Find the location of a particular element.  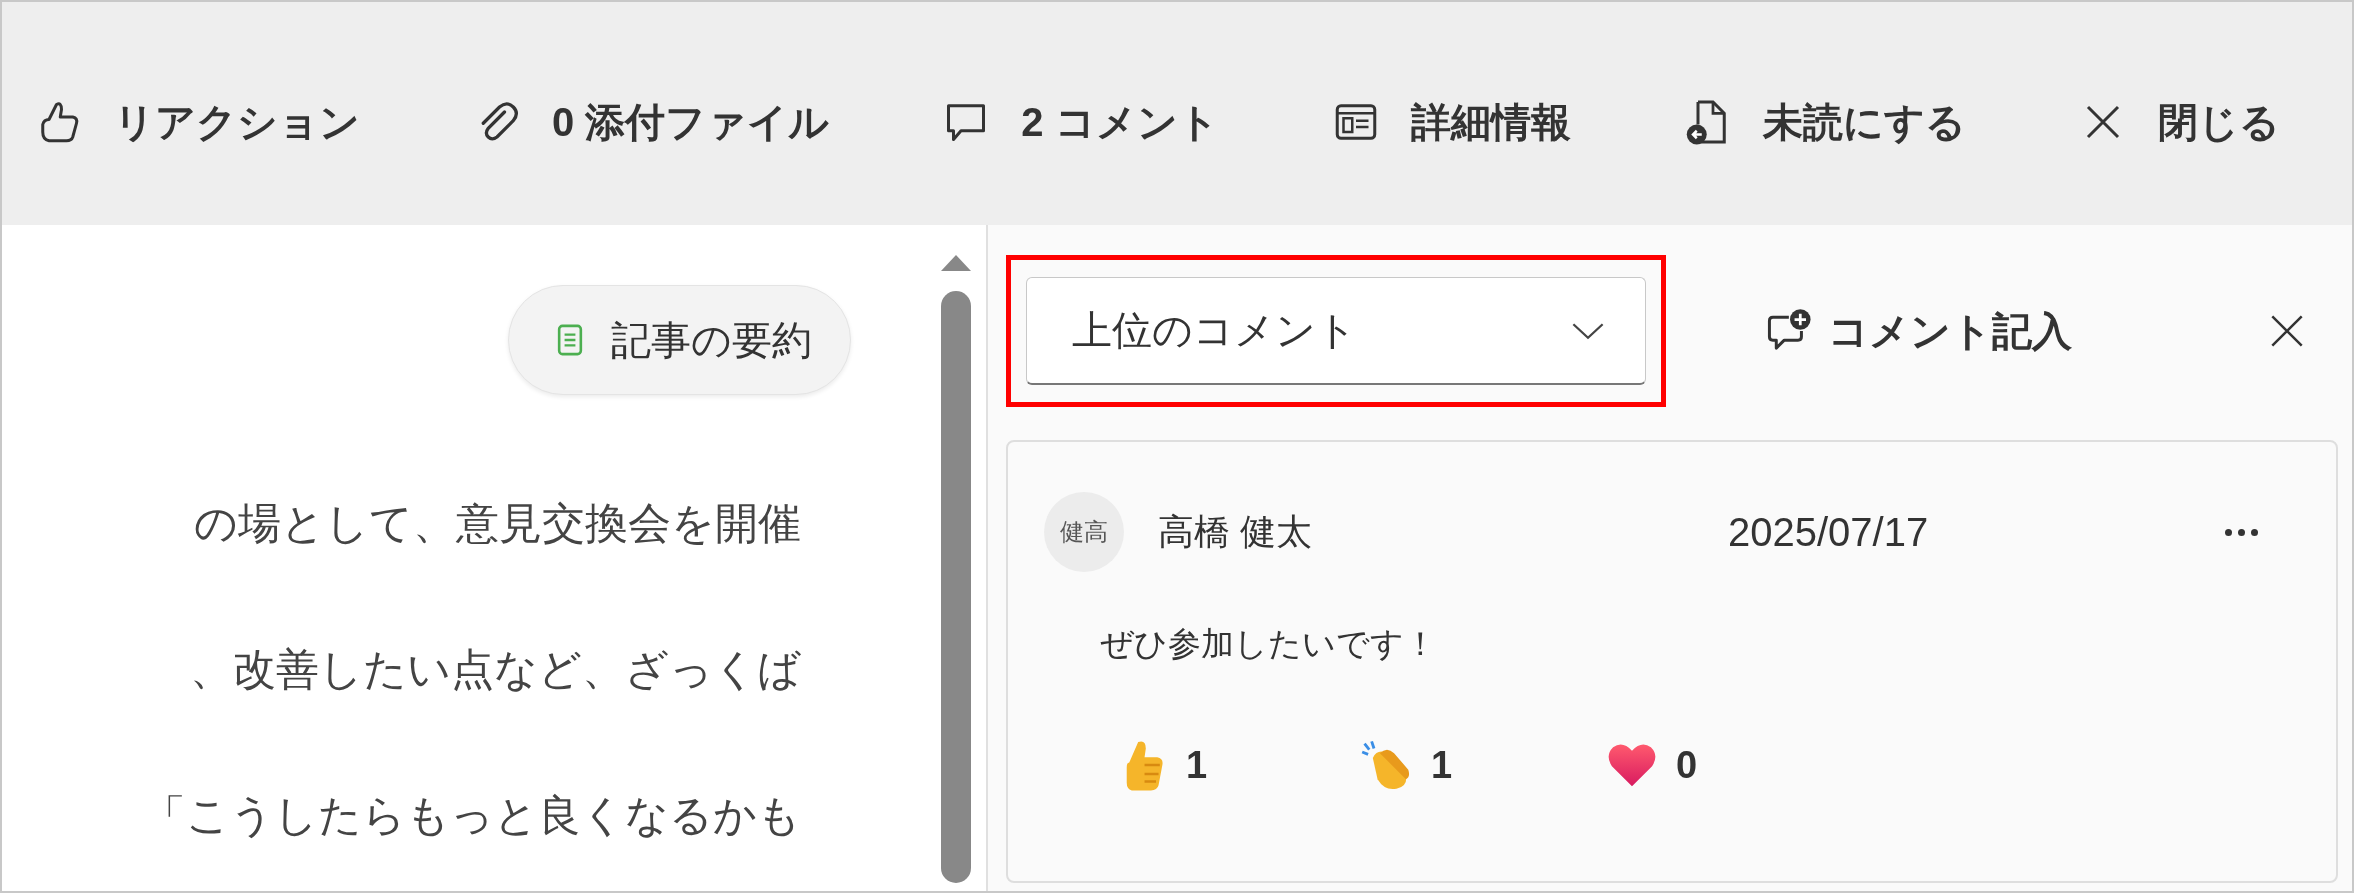

chevron-down-icon is located at coordinates (1588, 330).